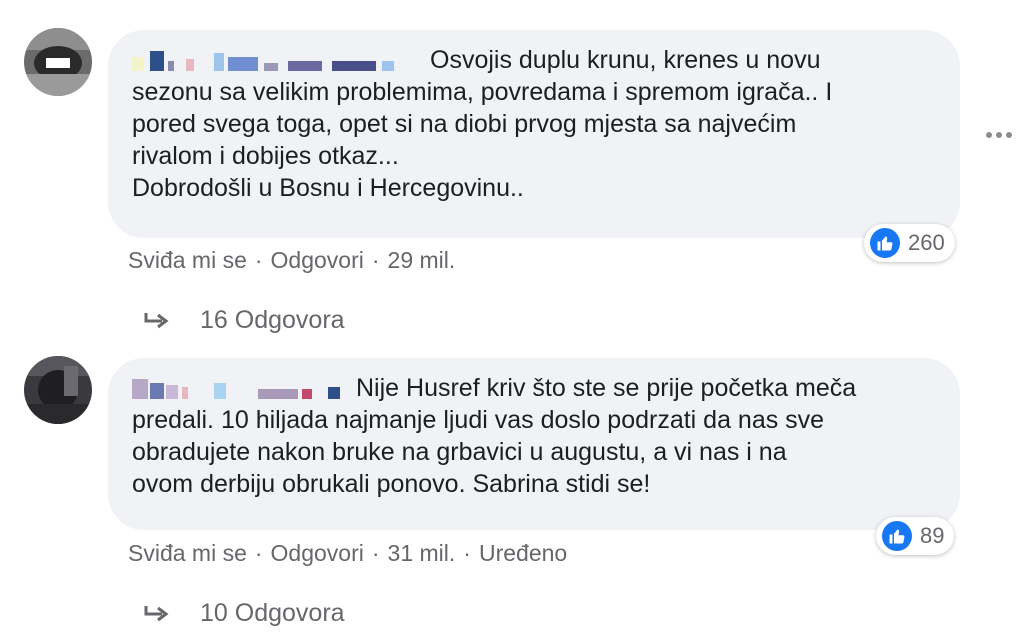  I want to click on edited-label: Uređeno, so click(523, 553).